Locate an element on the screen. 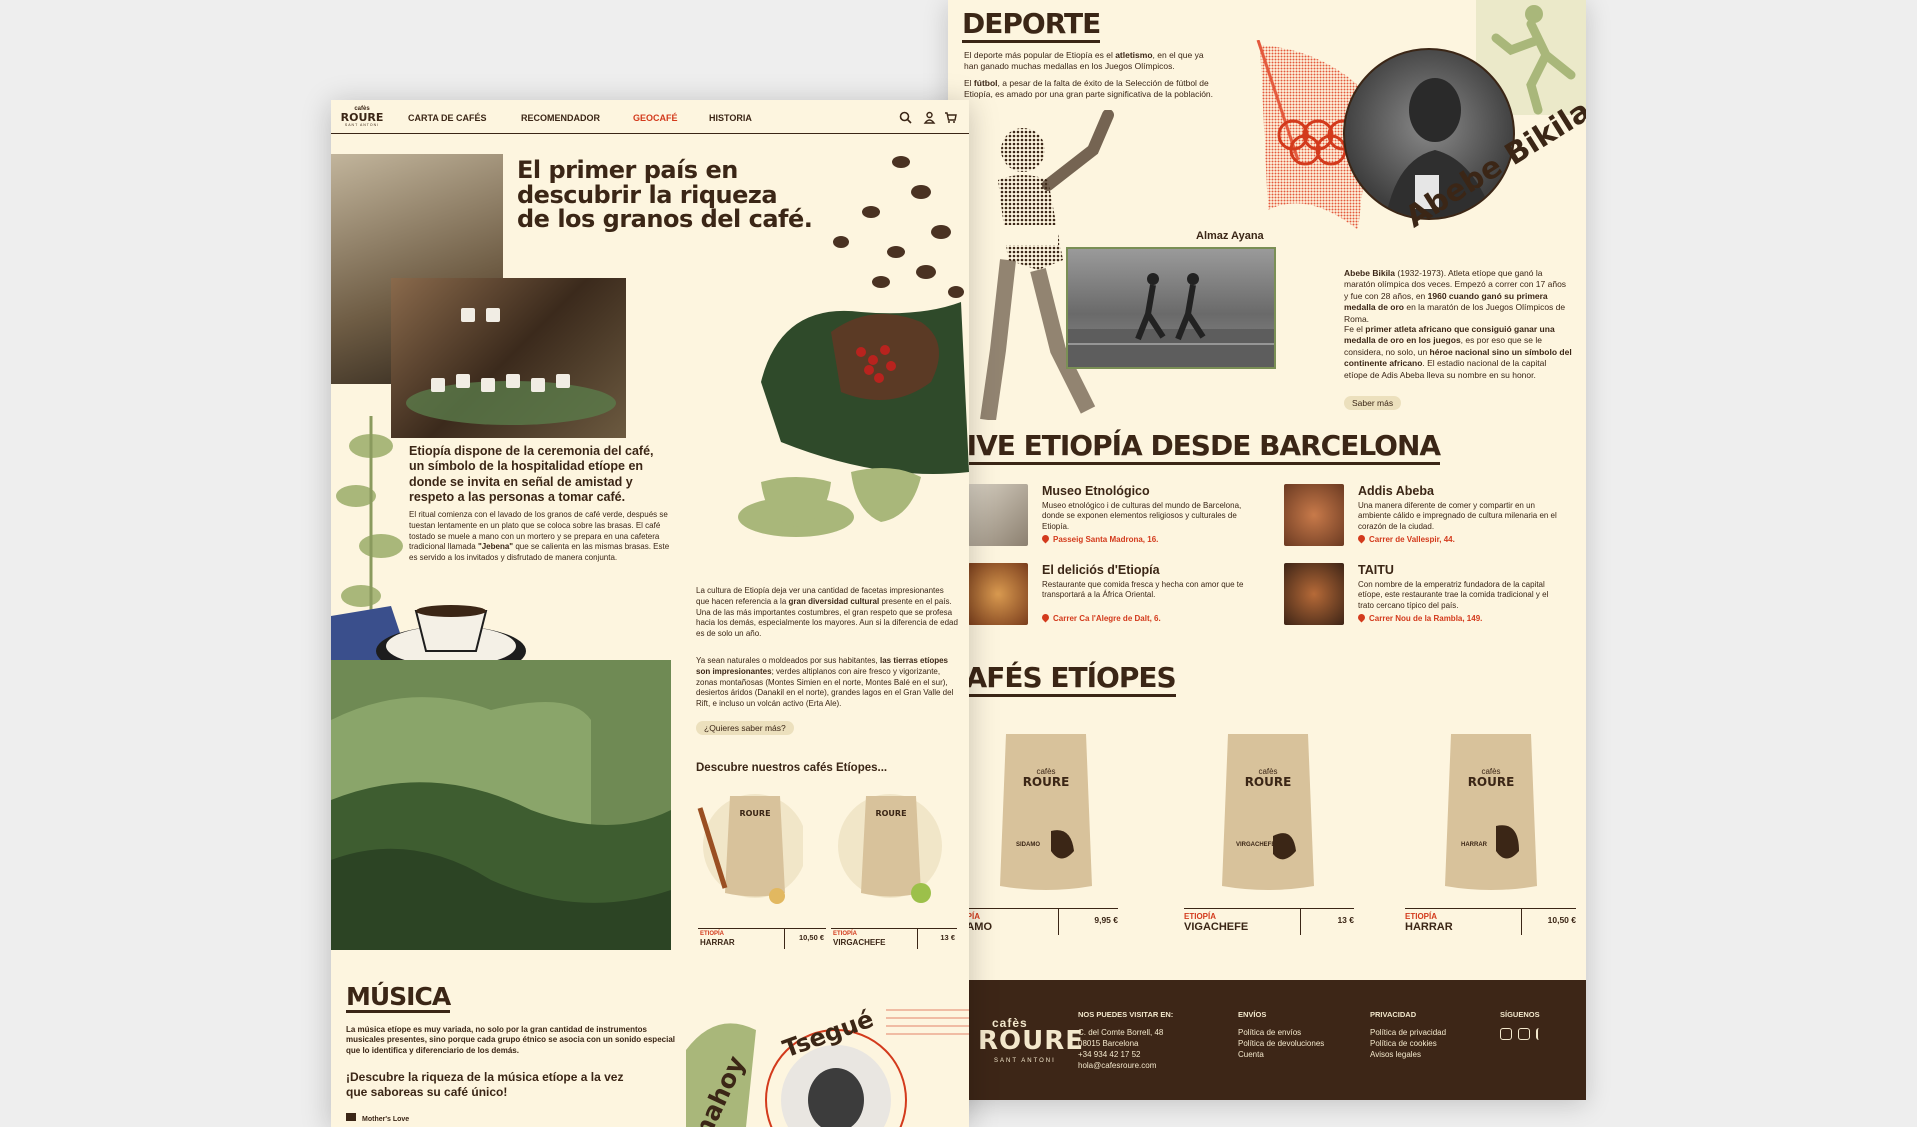 This screenshot has width=1917, height=1127. play-icon is located at coordinates (351, 1117).